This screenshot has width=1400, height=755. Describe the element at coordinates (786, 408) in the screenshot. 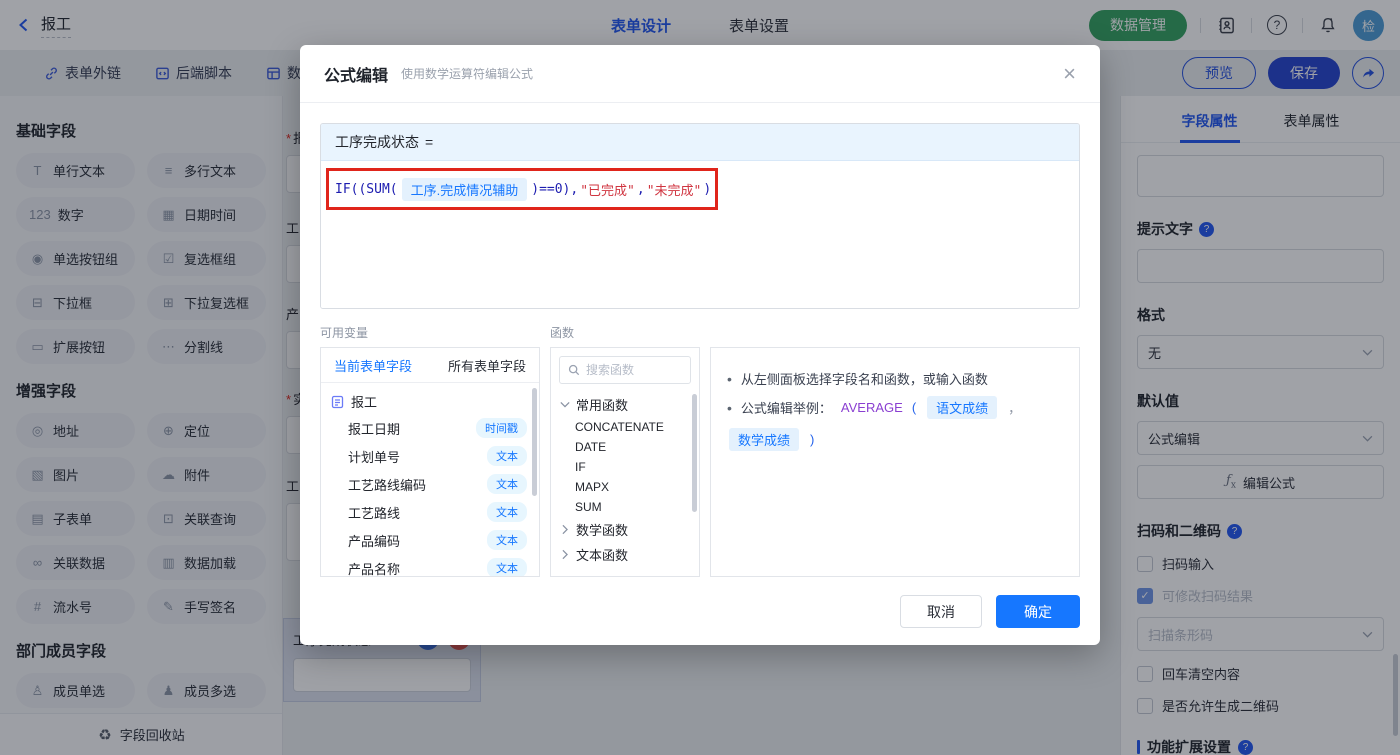

I see `help-example-prefix: 公式编辑举例：` at that location.